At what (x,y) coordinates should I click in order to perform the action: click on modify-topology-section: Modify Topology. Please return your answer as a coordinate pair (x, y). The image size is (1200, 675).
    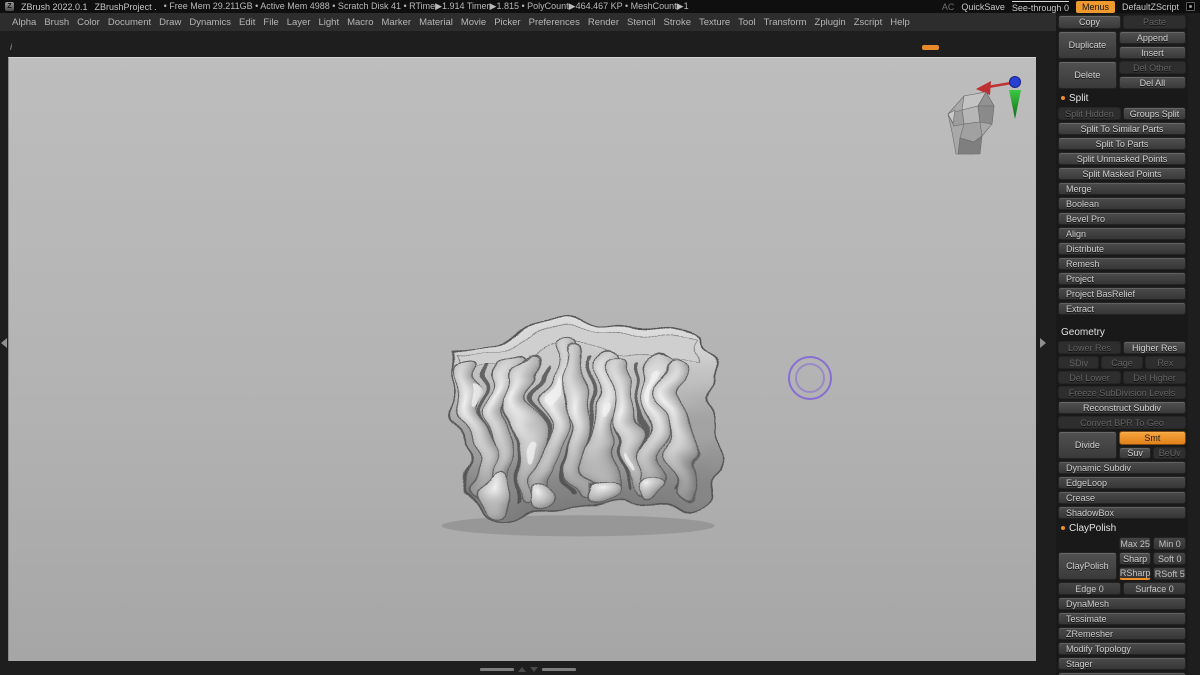
    Looking at the image, I should click on (1122, 648).